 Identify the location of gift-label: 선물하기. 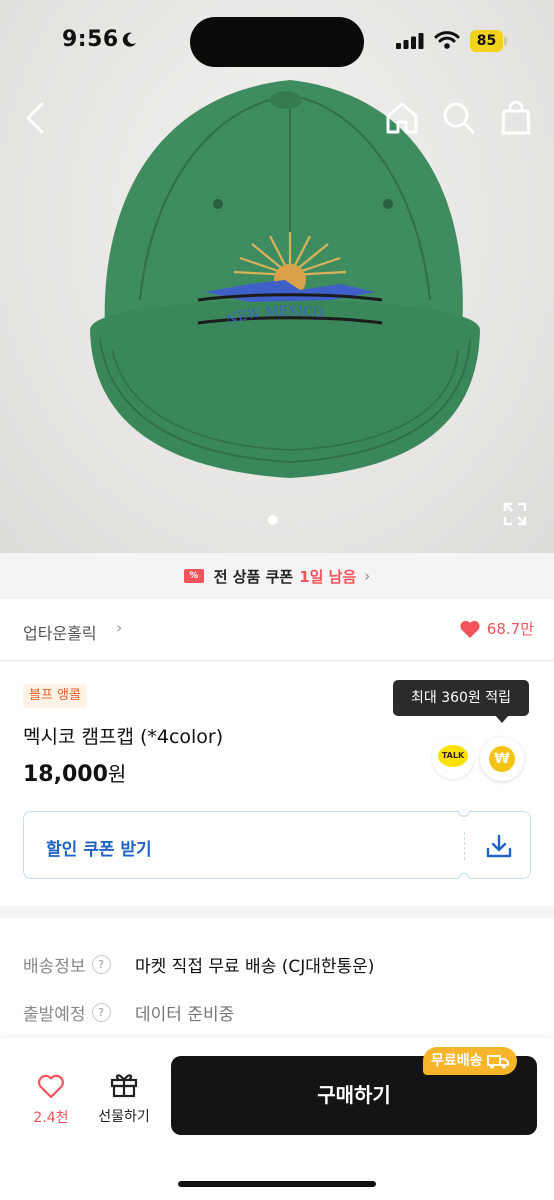
(124, 1117).